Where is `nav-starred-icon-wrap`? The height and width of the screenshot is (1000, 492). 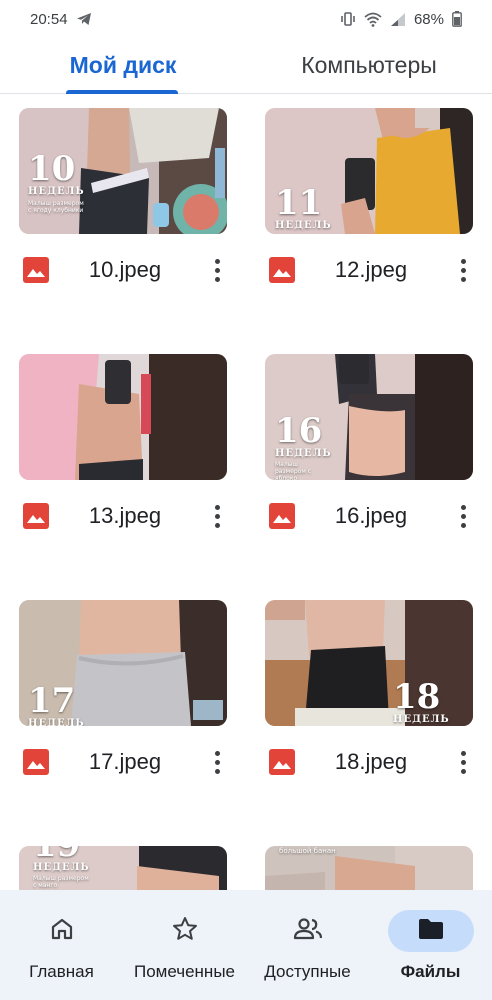
nav-starred-icon-wrap is located at coordinates (185, 931).